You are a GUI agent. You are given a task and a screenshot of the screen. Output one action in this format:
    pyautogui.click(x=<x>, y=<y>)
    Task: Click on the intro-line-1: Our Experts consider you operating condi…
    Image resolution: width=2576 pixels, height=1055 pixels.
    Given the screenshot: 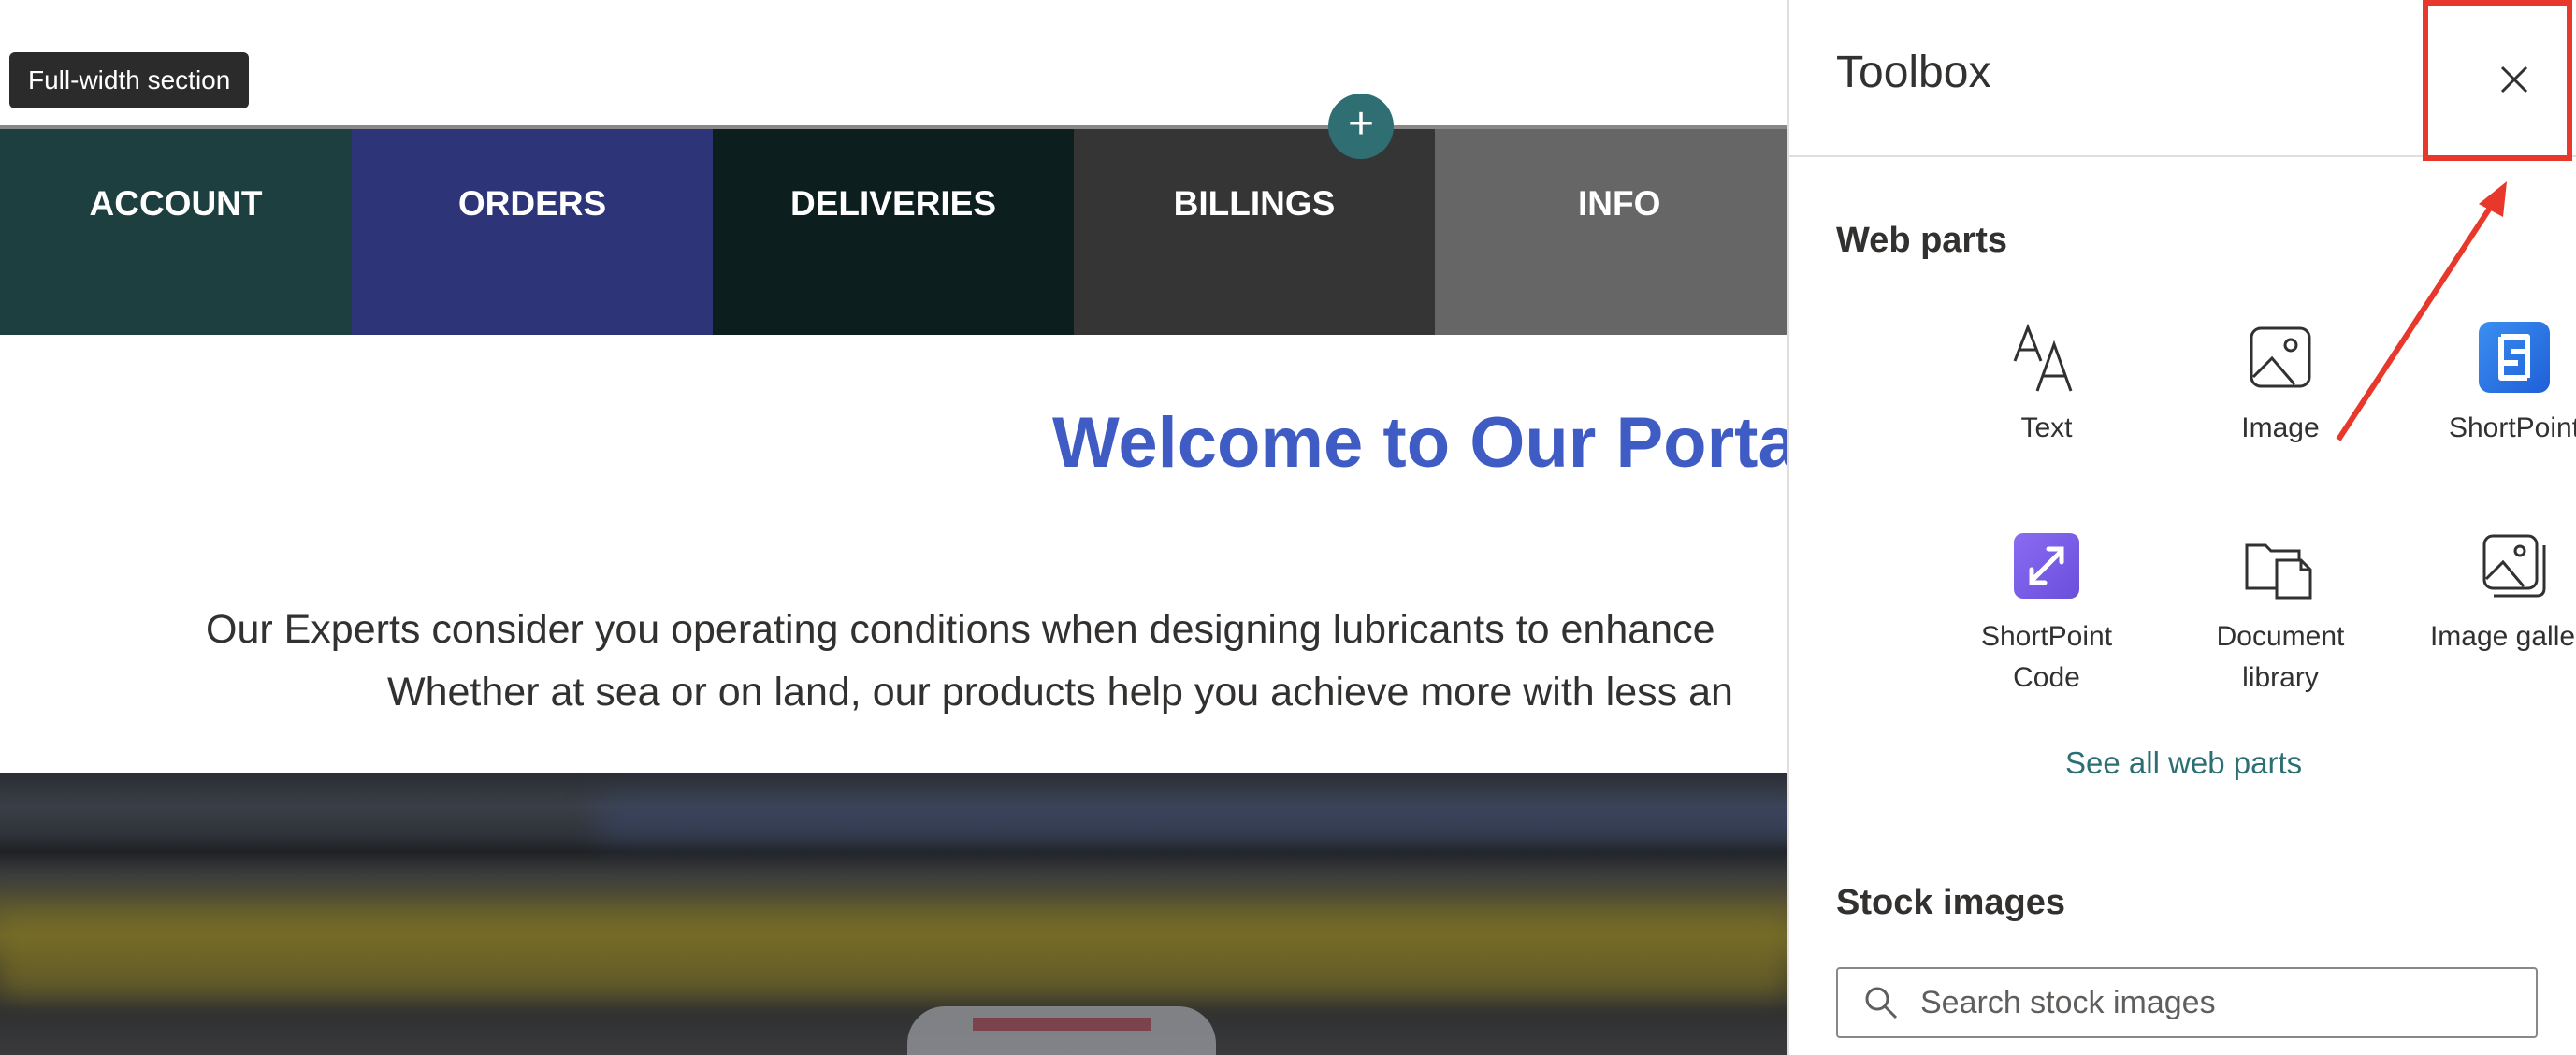 What is the action you would take?
    pyautogui.click(x=960, y=629)
    